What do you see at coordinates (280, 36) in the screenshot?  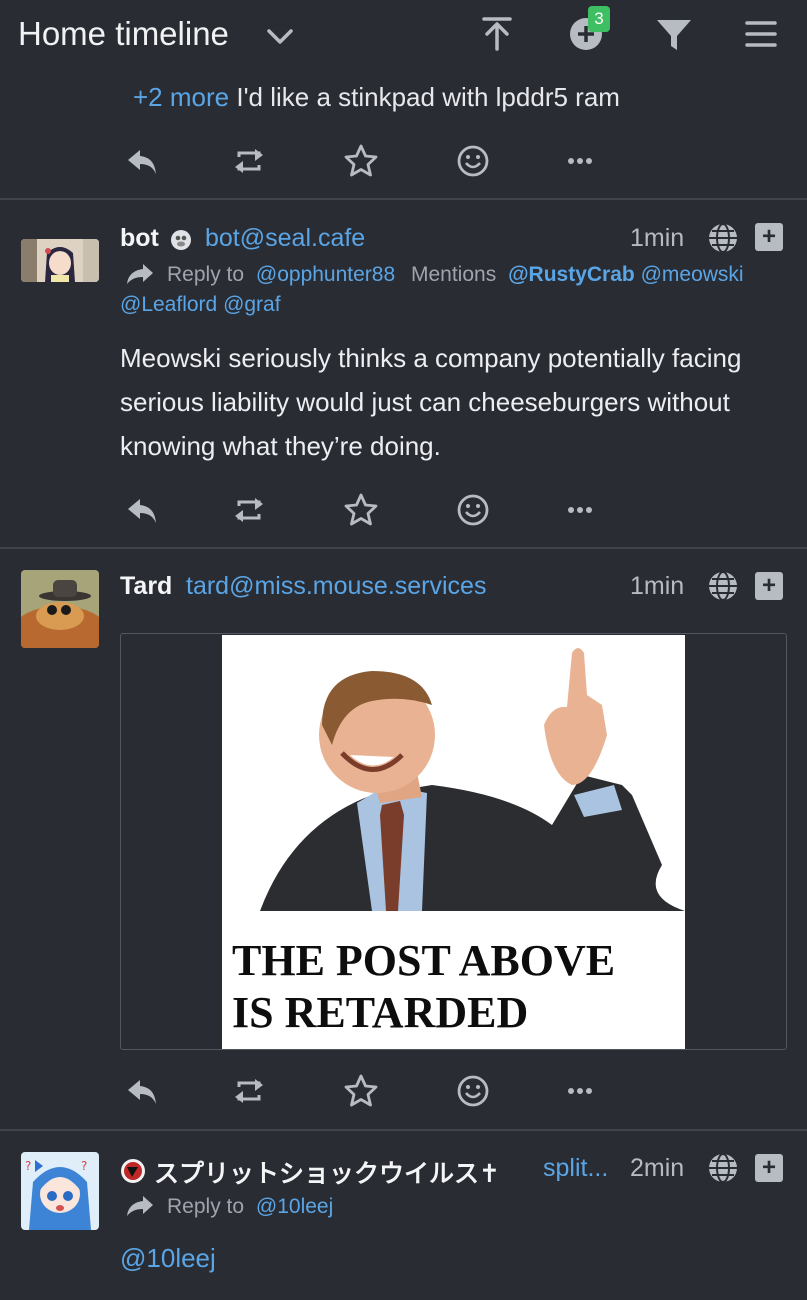 I see `chevron-down-icon` at bounding box center [280, 36].